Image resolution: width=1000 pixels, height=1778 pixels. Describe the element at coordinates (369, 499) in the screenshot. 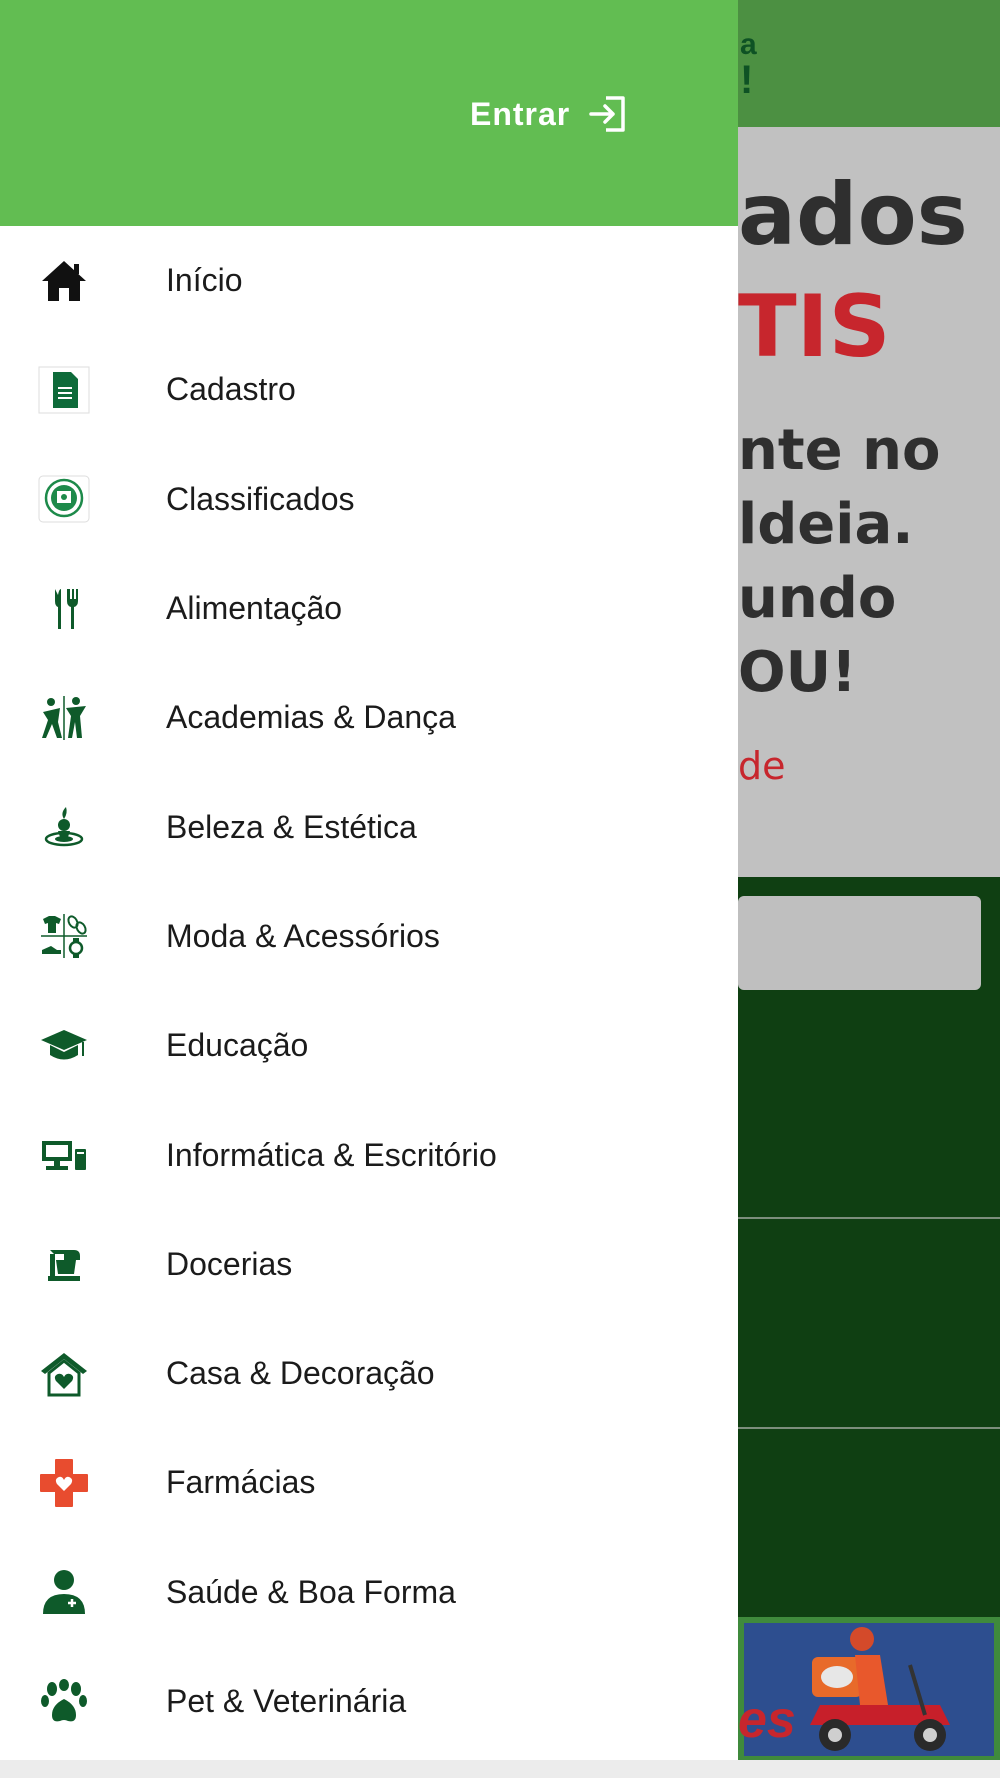

I see `menu-item-classificados: Classificados` at that location.